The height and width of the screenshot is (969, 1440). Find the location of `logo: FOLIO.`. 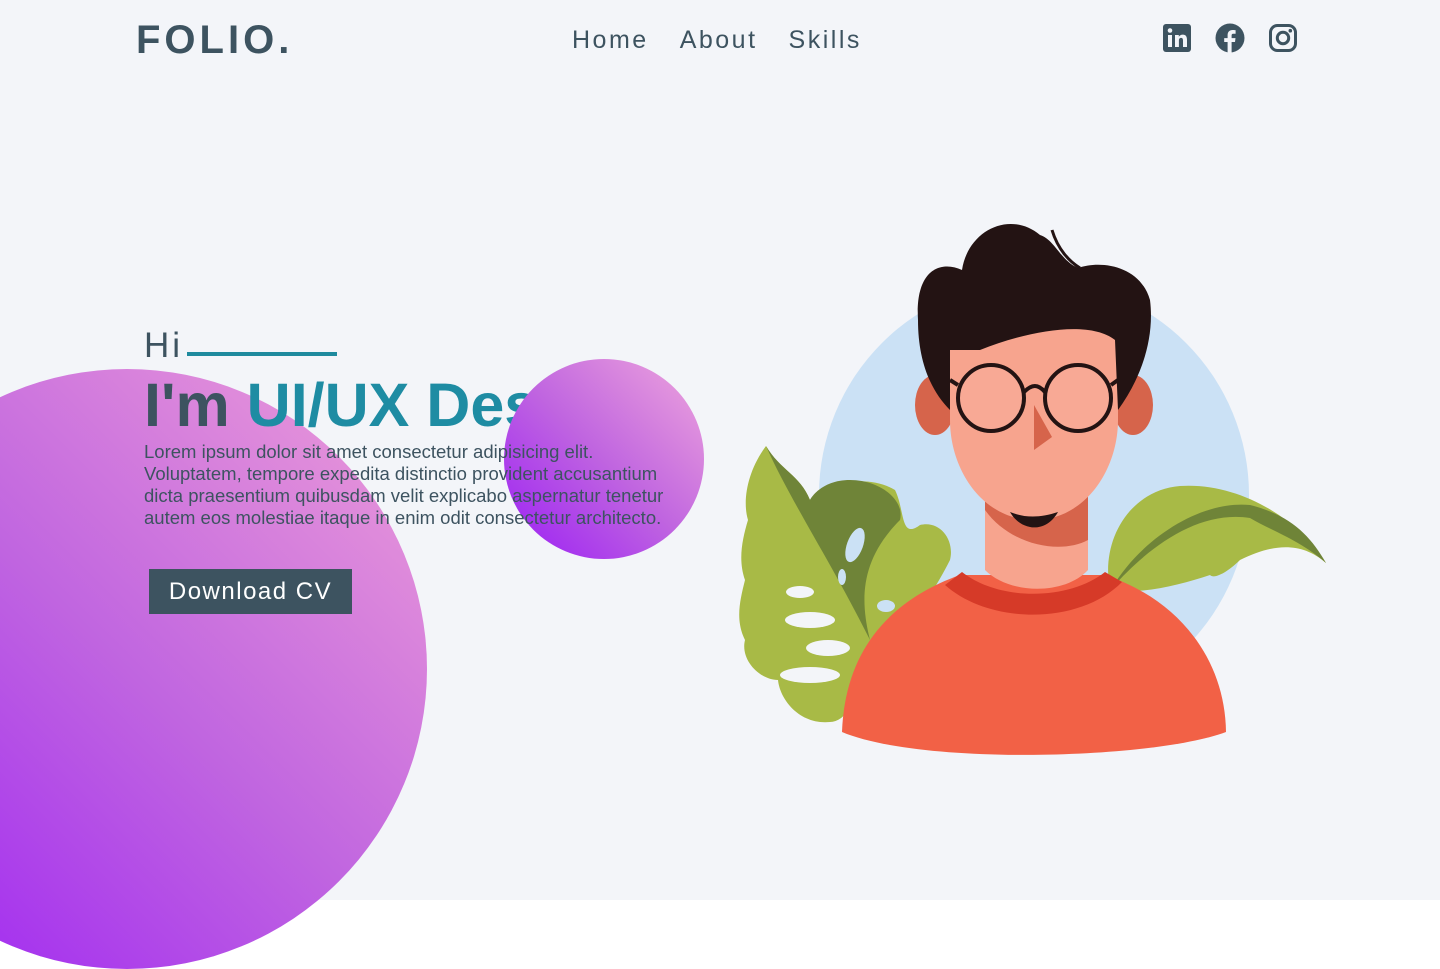

logo: FOLIO. is located at coordinates (214, 40).